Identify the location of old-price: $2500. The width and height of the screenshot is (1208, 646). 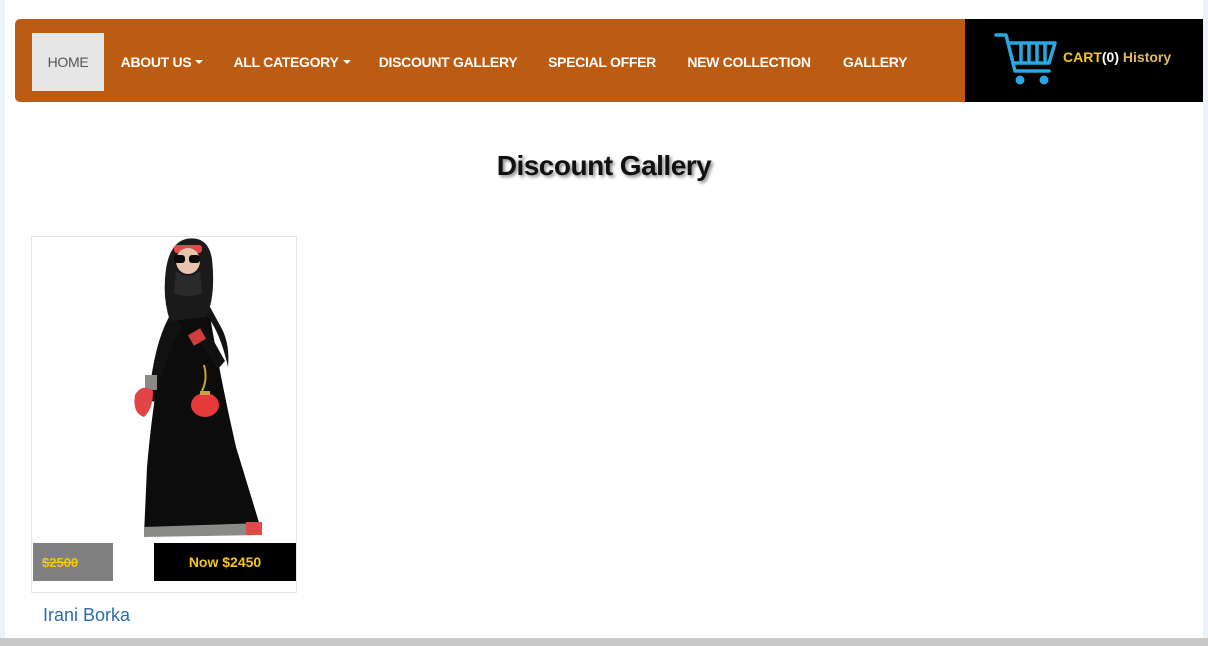
(73, 562).